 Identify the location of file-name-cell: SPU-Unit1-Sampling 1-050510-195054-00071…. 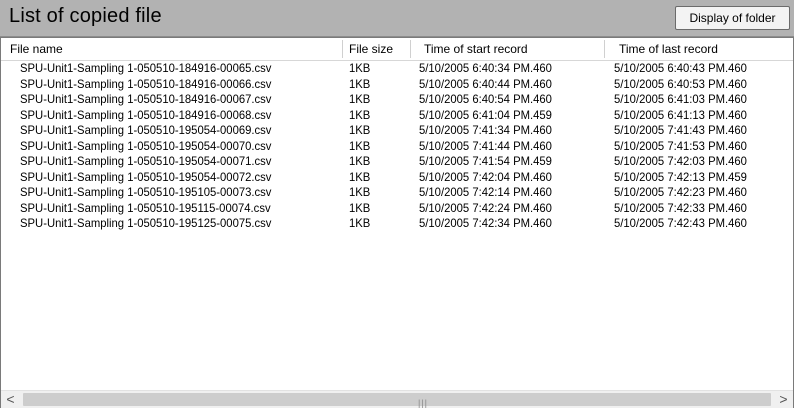
(146, 161).